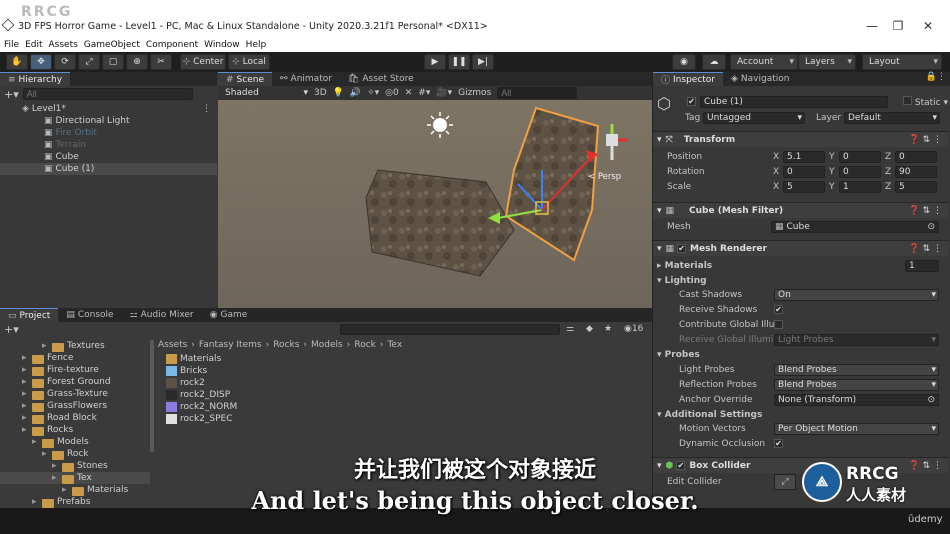 The width and height of the screenshot is (950, 534). Describe the element at coordinates (107, 94) in the screenshot. I see `hierarchy-search-input` at that location.